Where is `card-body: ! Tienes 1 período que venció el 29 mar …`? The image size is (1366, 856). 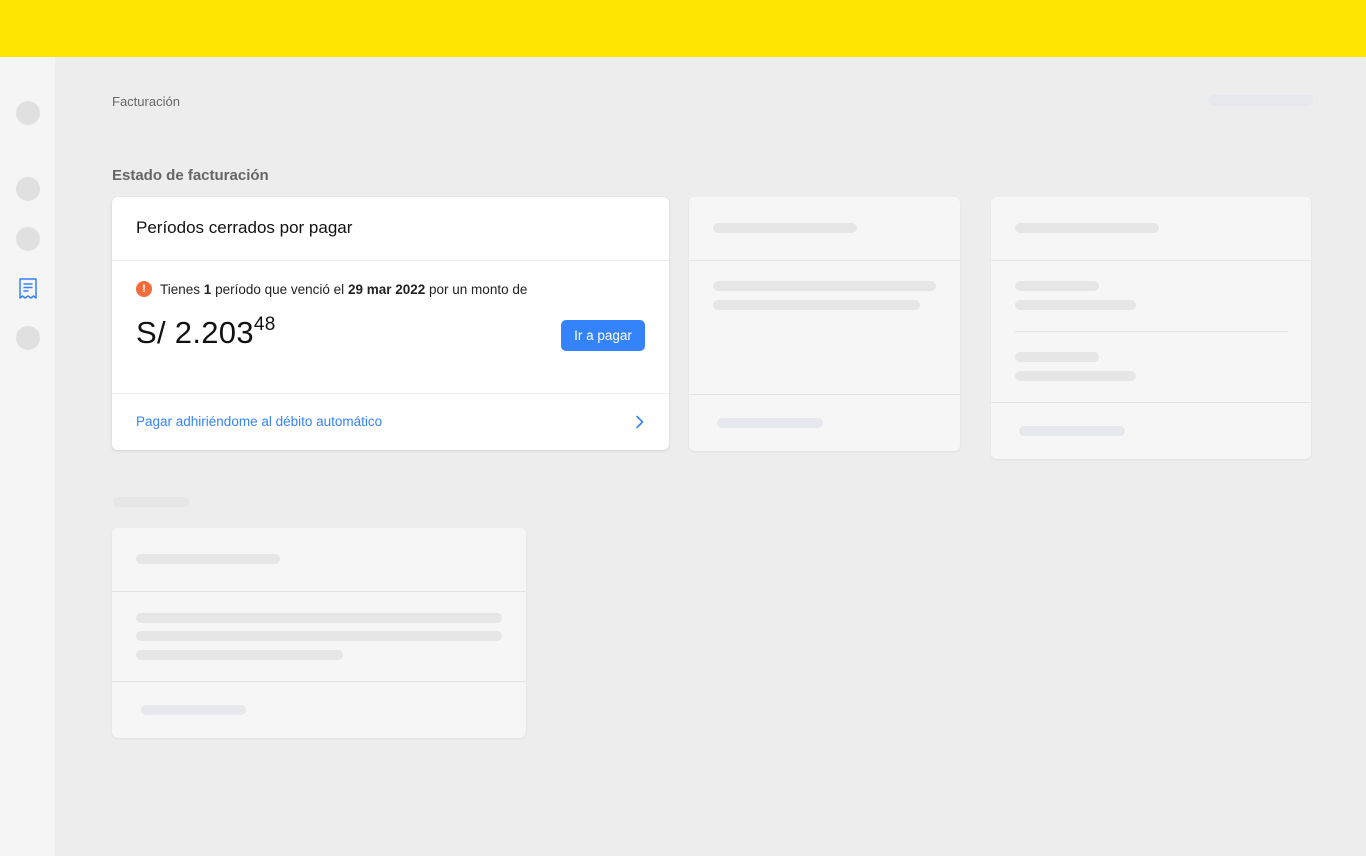 card-body: ! Tienes 1 período que venció el 29 mar … is located at coordinates (390, 327).